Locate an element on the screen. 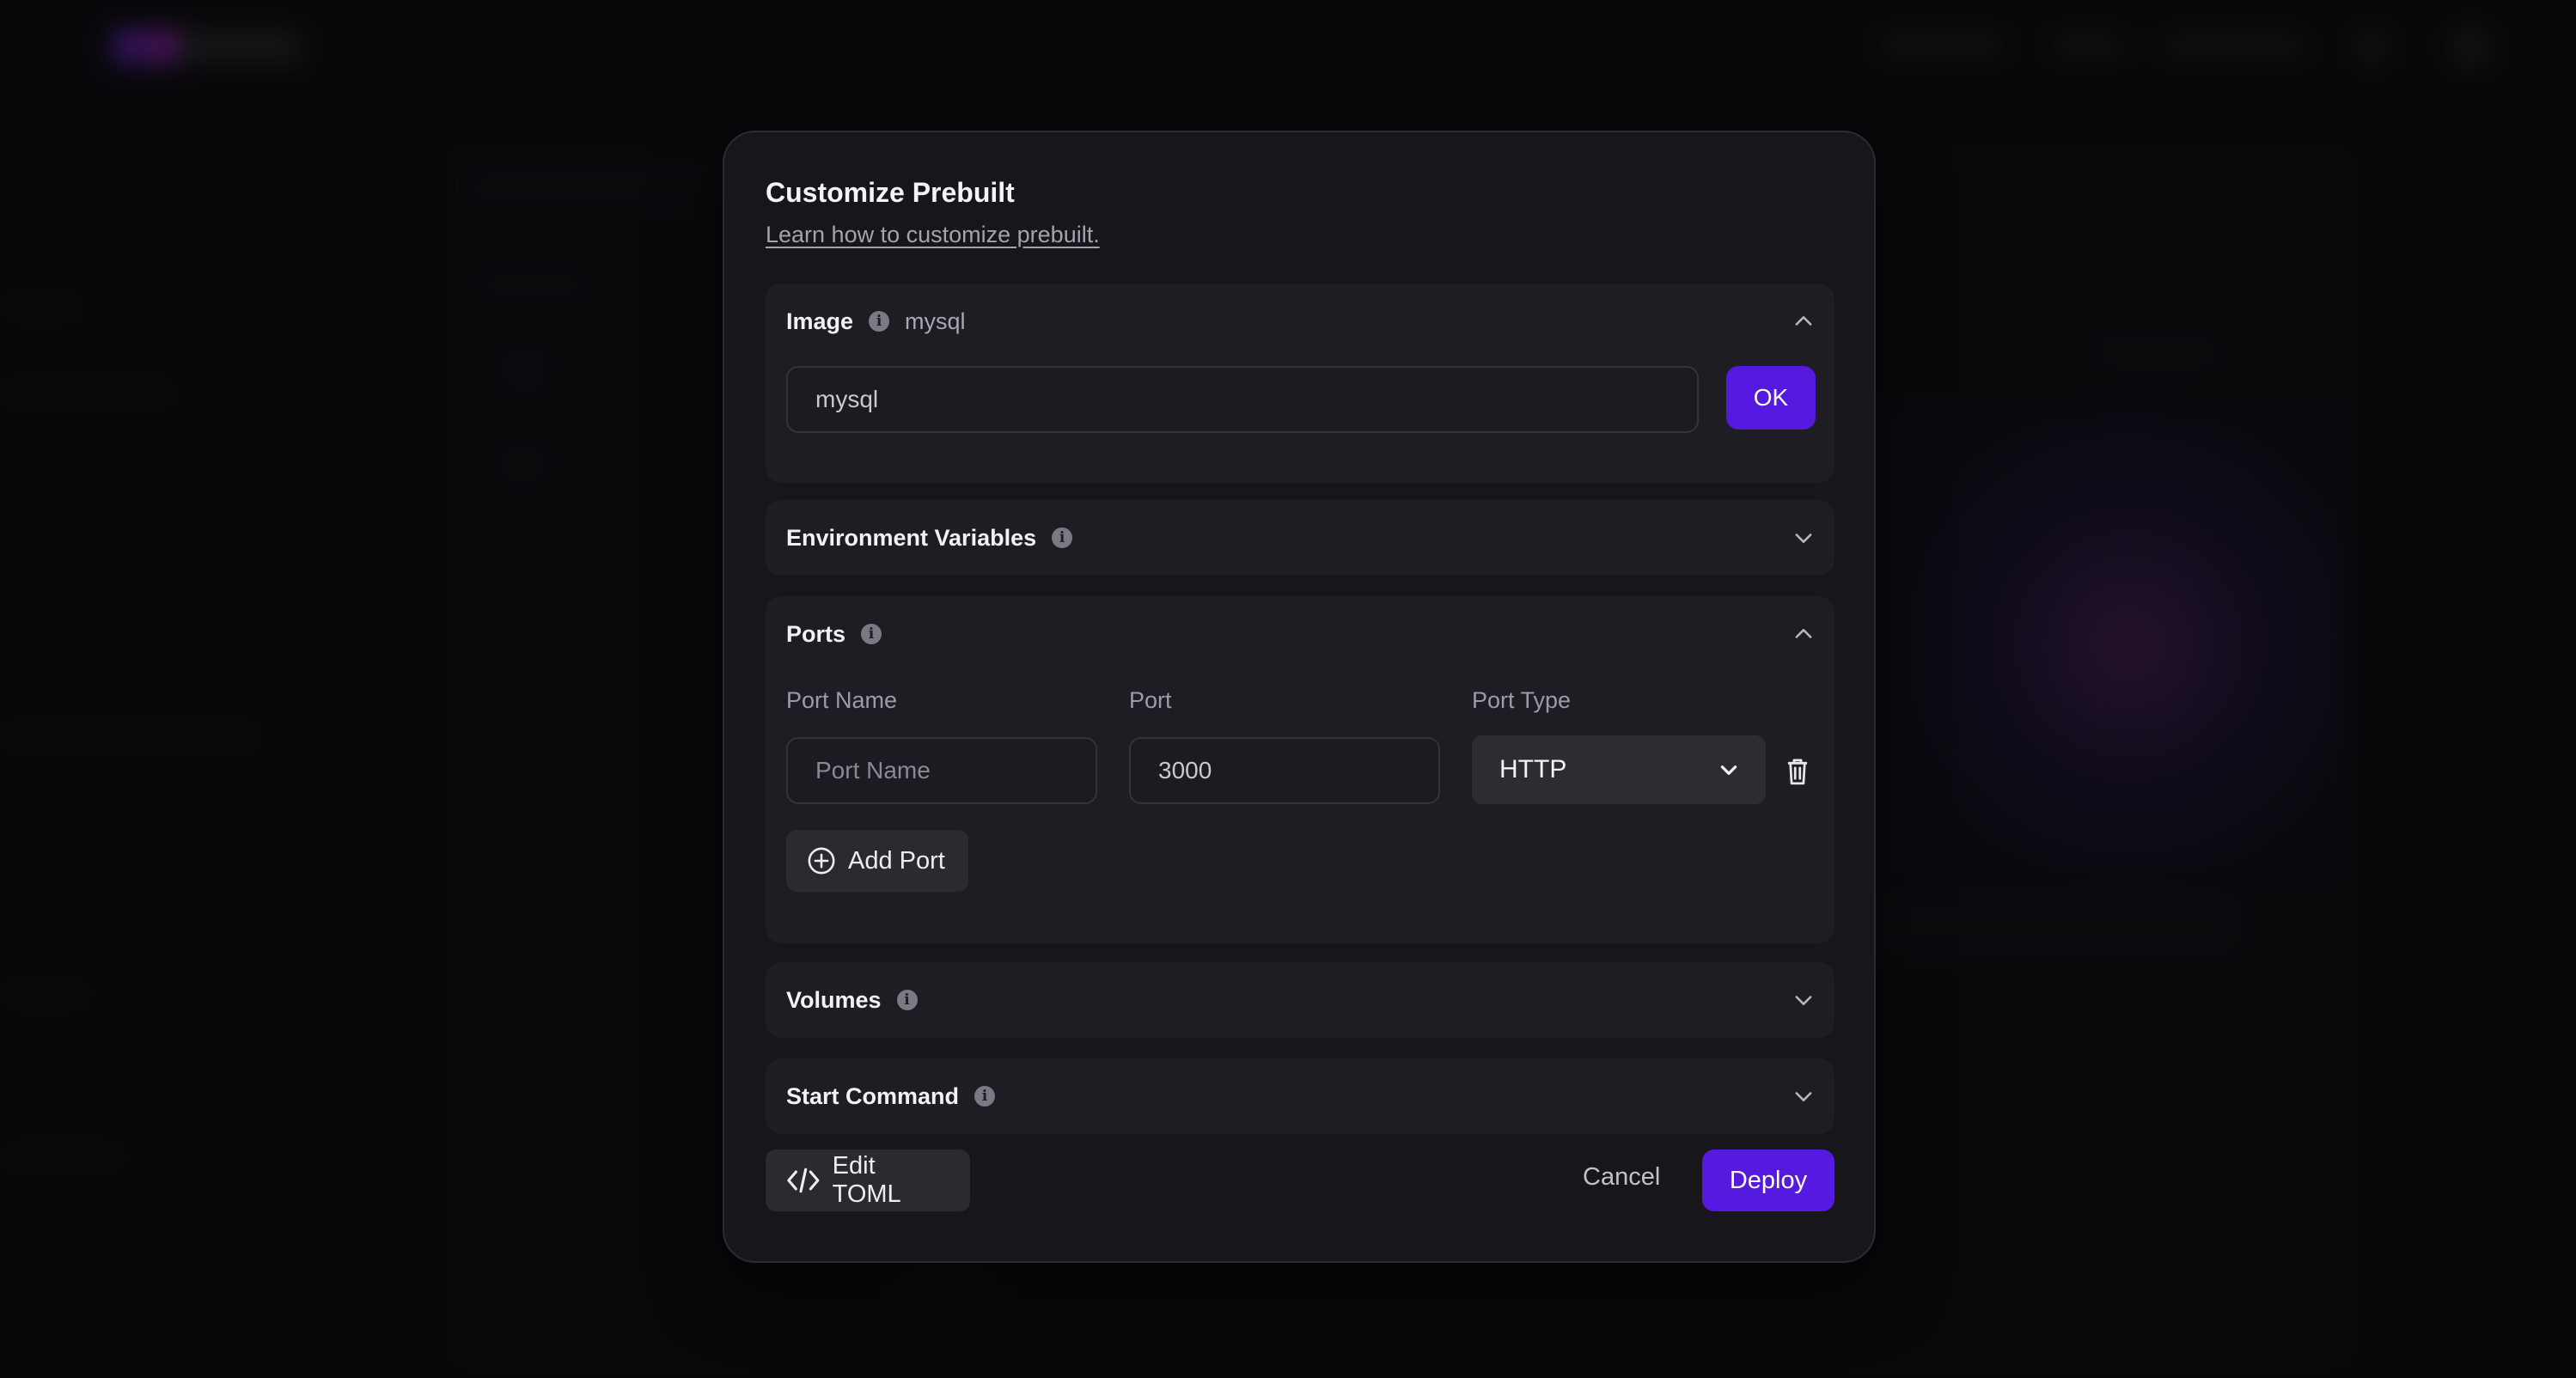  ports-section-header: Ports i is located at coordinates (834, 634).